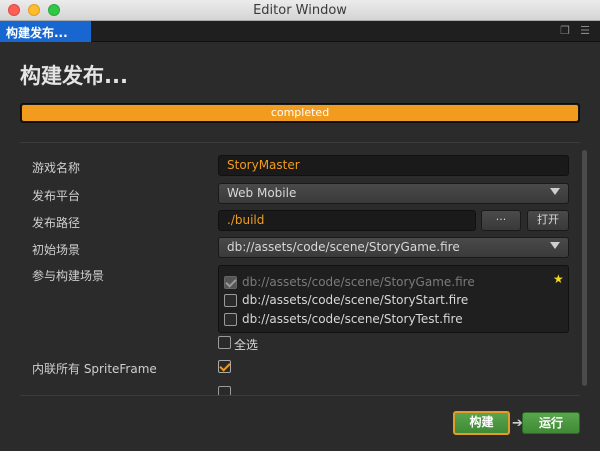 The height and width of the screenshot is (451, 600). I want to click on scene-path: db://assets/code/scene/StoryGame.fire, so click(358, 282).